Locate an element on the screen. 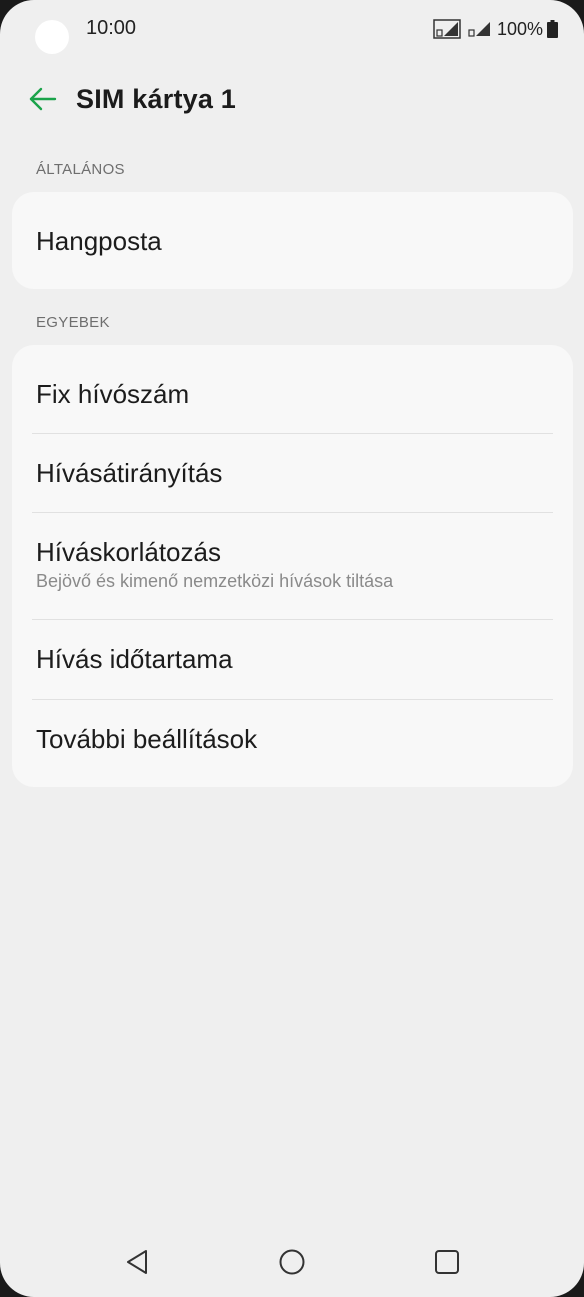 This screenshot has height=1297, width=584. nav-back-button is located at coordinates (137, 1262).